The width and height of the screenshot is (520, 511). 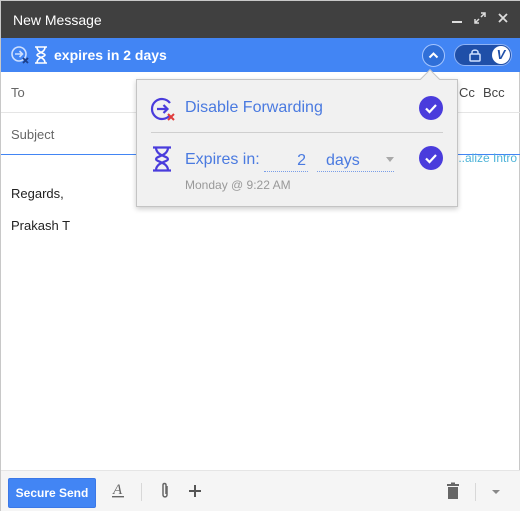 I want to click on secure-toggle: V, so click(x=483, y=55).